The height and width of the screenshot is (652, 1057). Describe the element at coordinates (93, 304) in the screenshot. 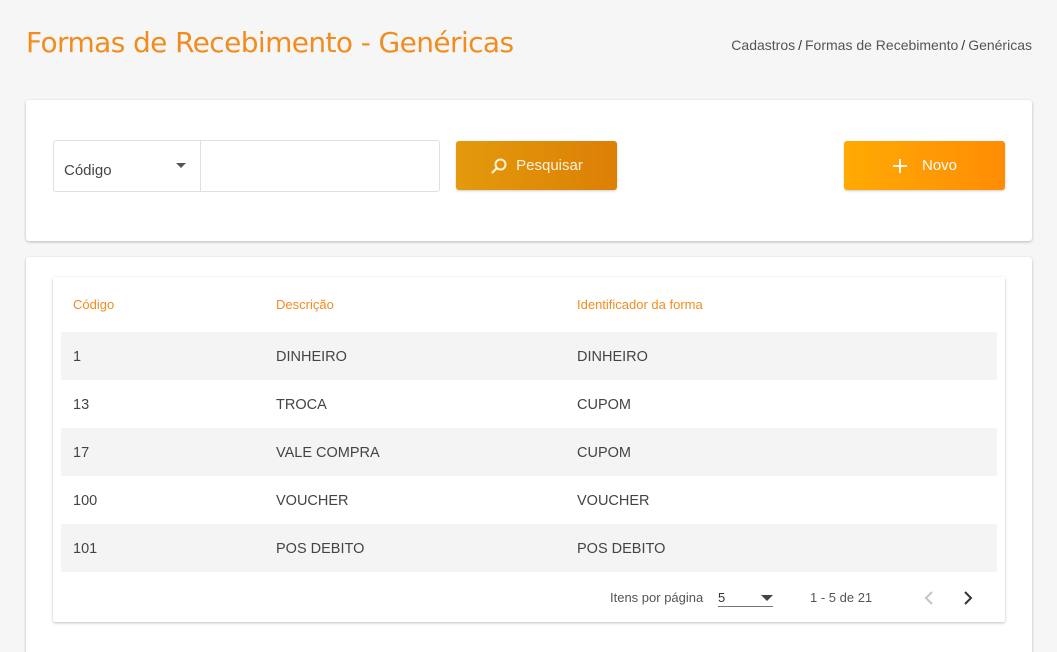

I see `column-header-codigo: Código` at that location.